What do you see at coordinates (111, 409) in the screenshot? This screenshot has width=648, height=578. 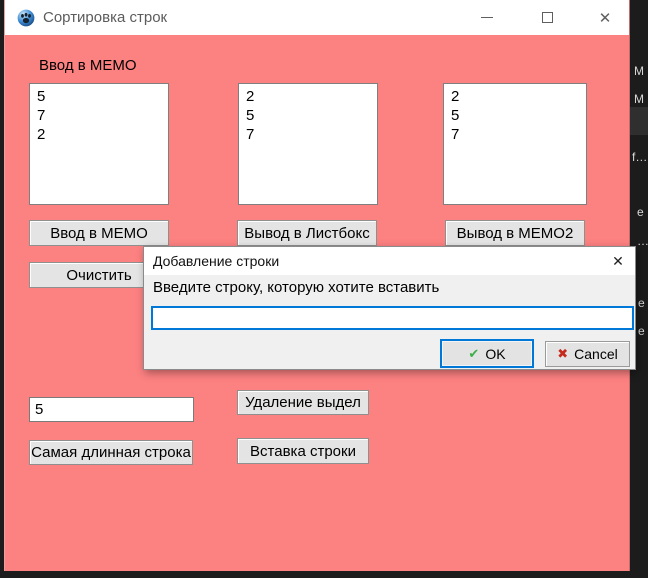 I see `longest-line-field` at bounding box center [111, 409].